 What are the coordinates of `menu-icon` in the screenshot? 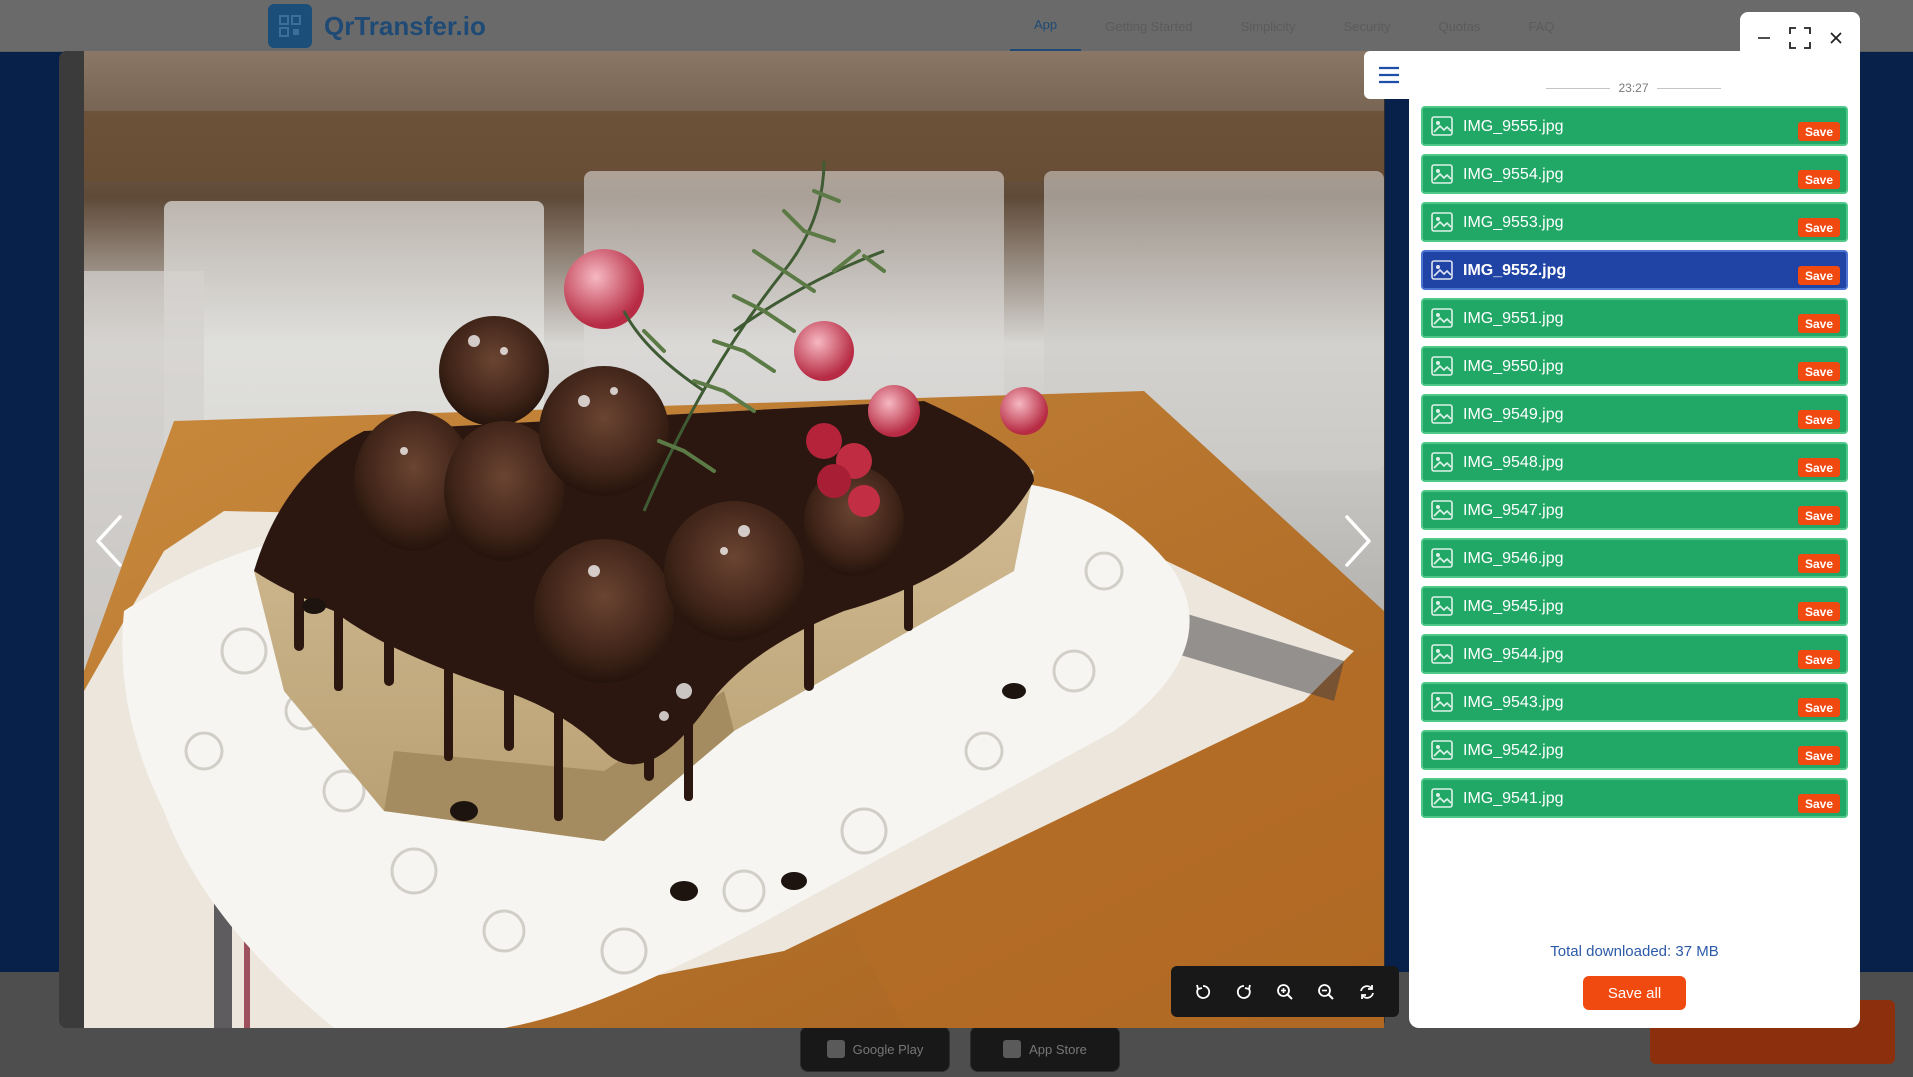 It's located at (1389, 75).